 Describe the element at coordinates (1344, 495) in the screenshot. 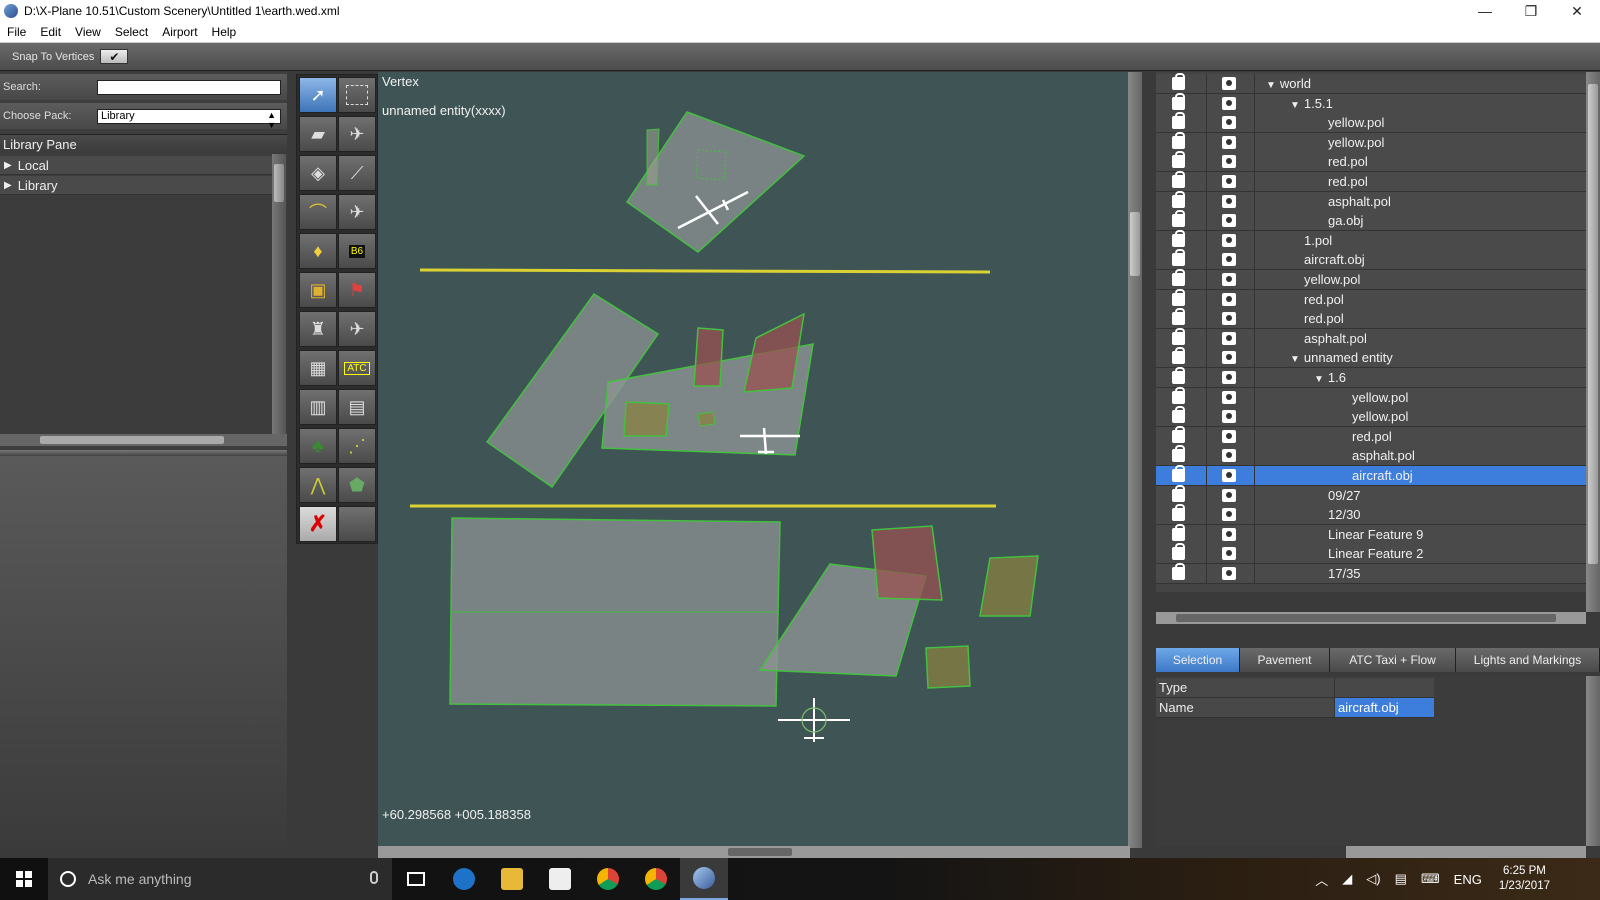

I see `hierarchy-item: 09/27` at that location.